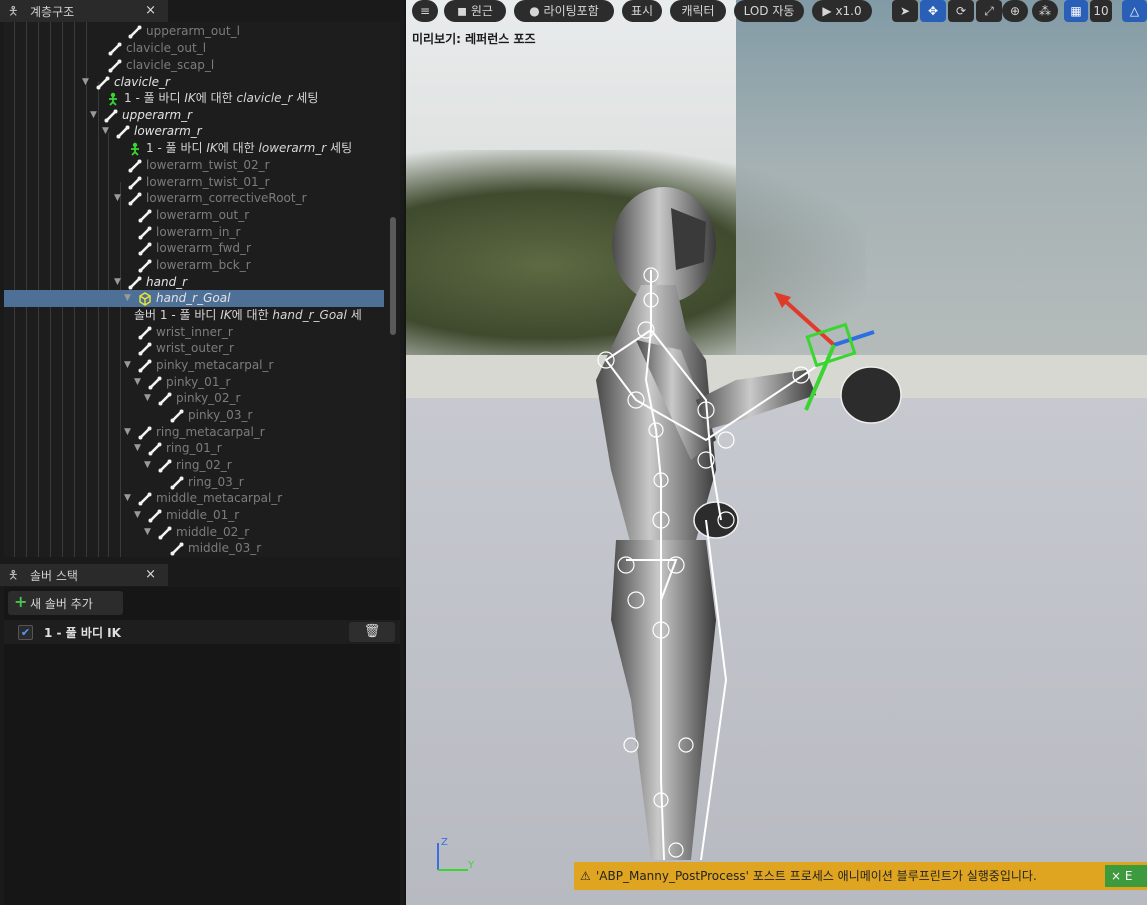 The width and height of the screenshot is (1147, 905). Describe the element at coordinates (194, 48) in the screenshot. I see `tree-row: clavicle_out_l` at that location.